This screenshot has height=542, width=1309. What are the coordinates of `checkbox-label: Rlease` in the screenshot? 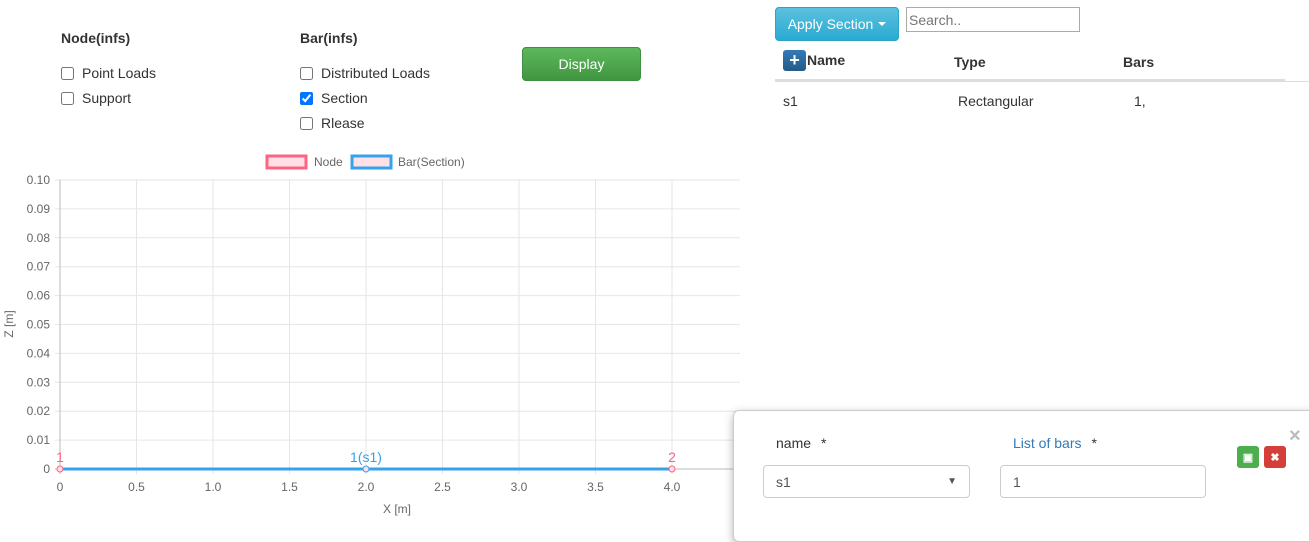 It's located at (343, 123).